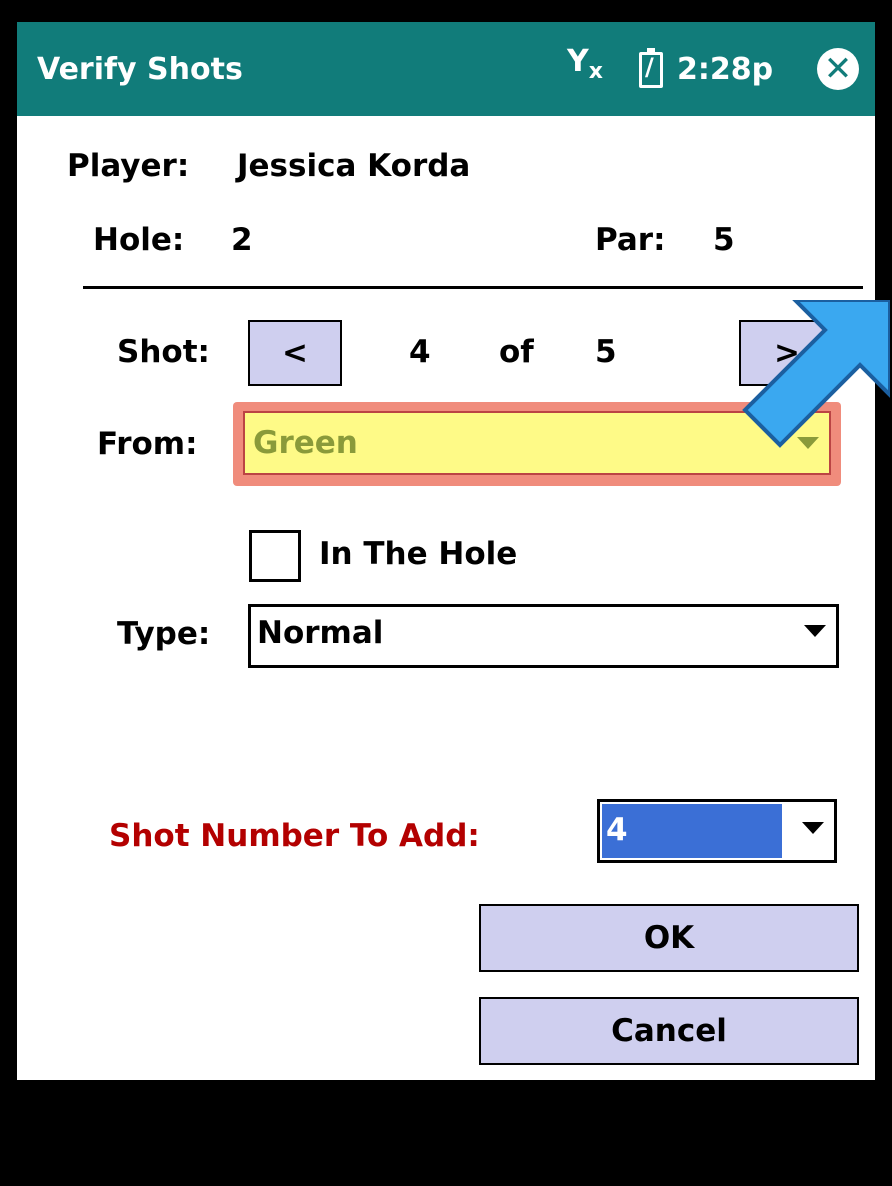 Image resolution: width=892 pixels, height=1186 pixels. Describe the element at coordinates (164, 634) in the screenshot. I see `type-label: Type:` at that location.